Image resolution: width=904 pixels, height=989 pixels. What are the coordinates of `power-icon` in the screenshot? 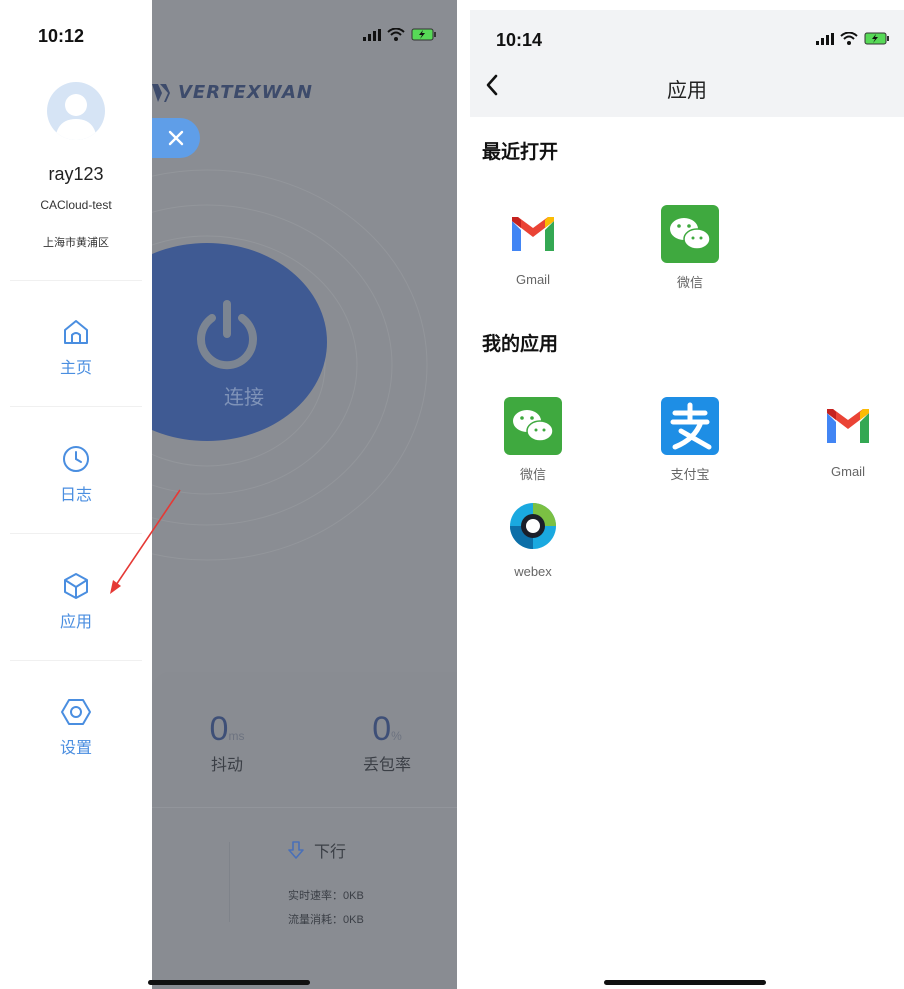 It's located at (227, 335).